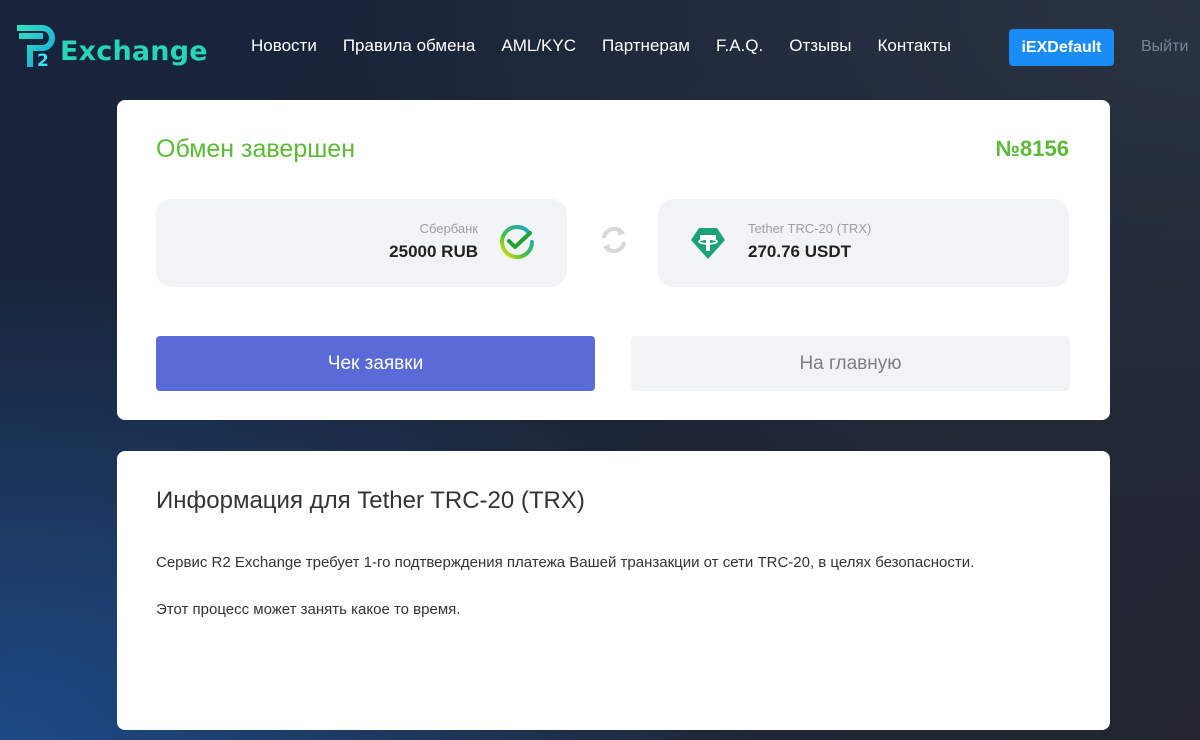  I want to click on logo: 2 Exchange, so click(112, 45).